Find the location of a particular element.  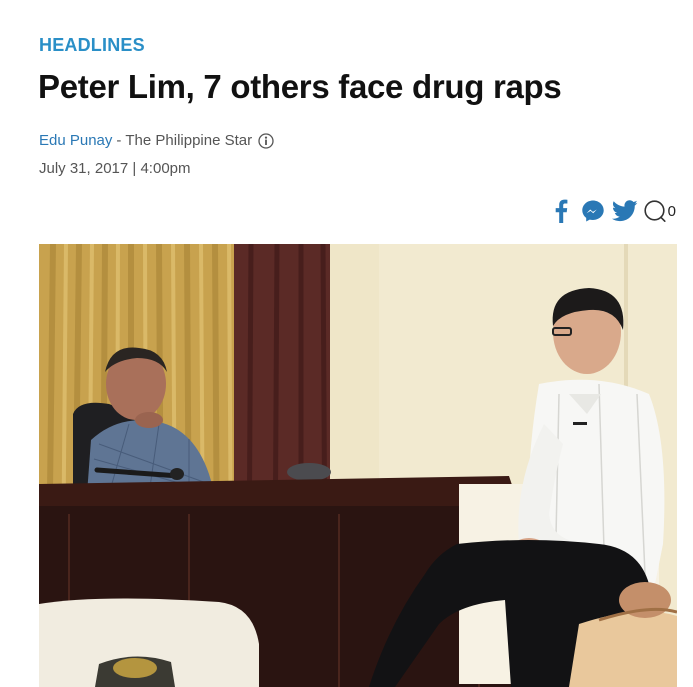

byline: Edu Punay - The Philippine Star is located at coordinates (156, 140).